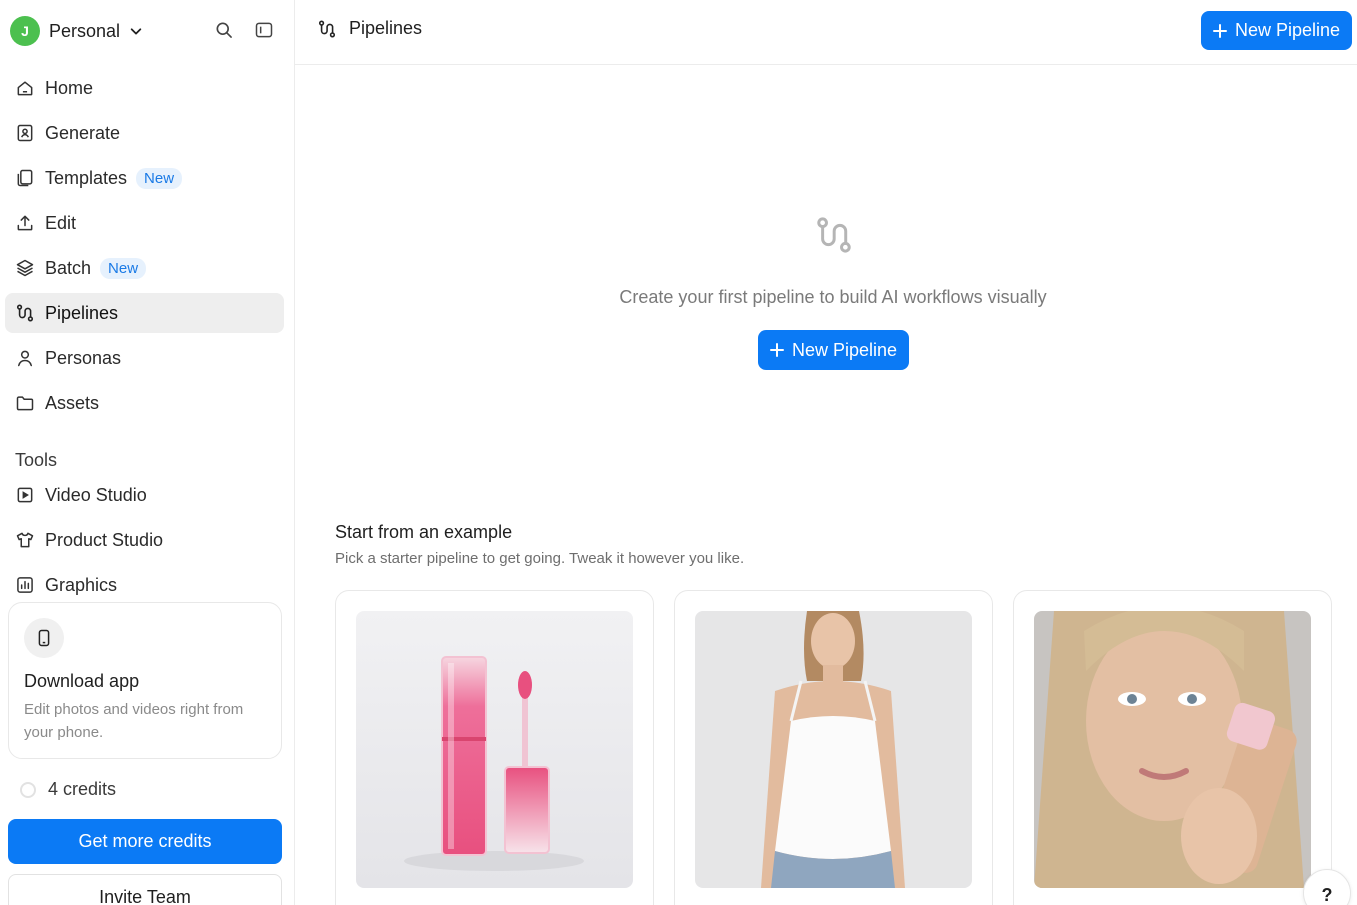 Image resolution: width=1357 pixels, height=905 pixels. Describe the element at coordinates (144, 223) in the screenshot. I see `sidebar-item-edit: Edit` at that location.